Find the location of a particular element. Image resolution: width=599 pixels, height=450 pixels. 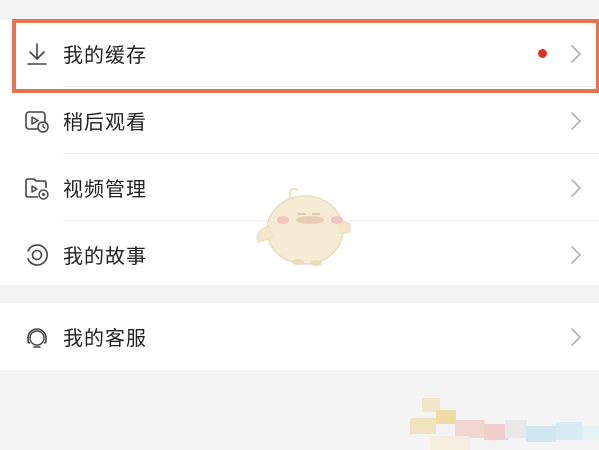

notification-dot is located at coordinates (542, 53).